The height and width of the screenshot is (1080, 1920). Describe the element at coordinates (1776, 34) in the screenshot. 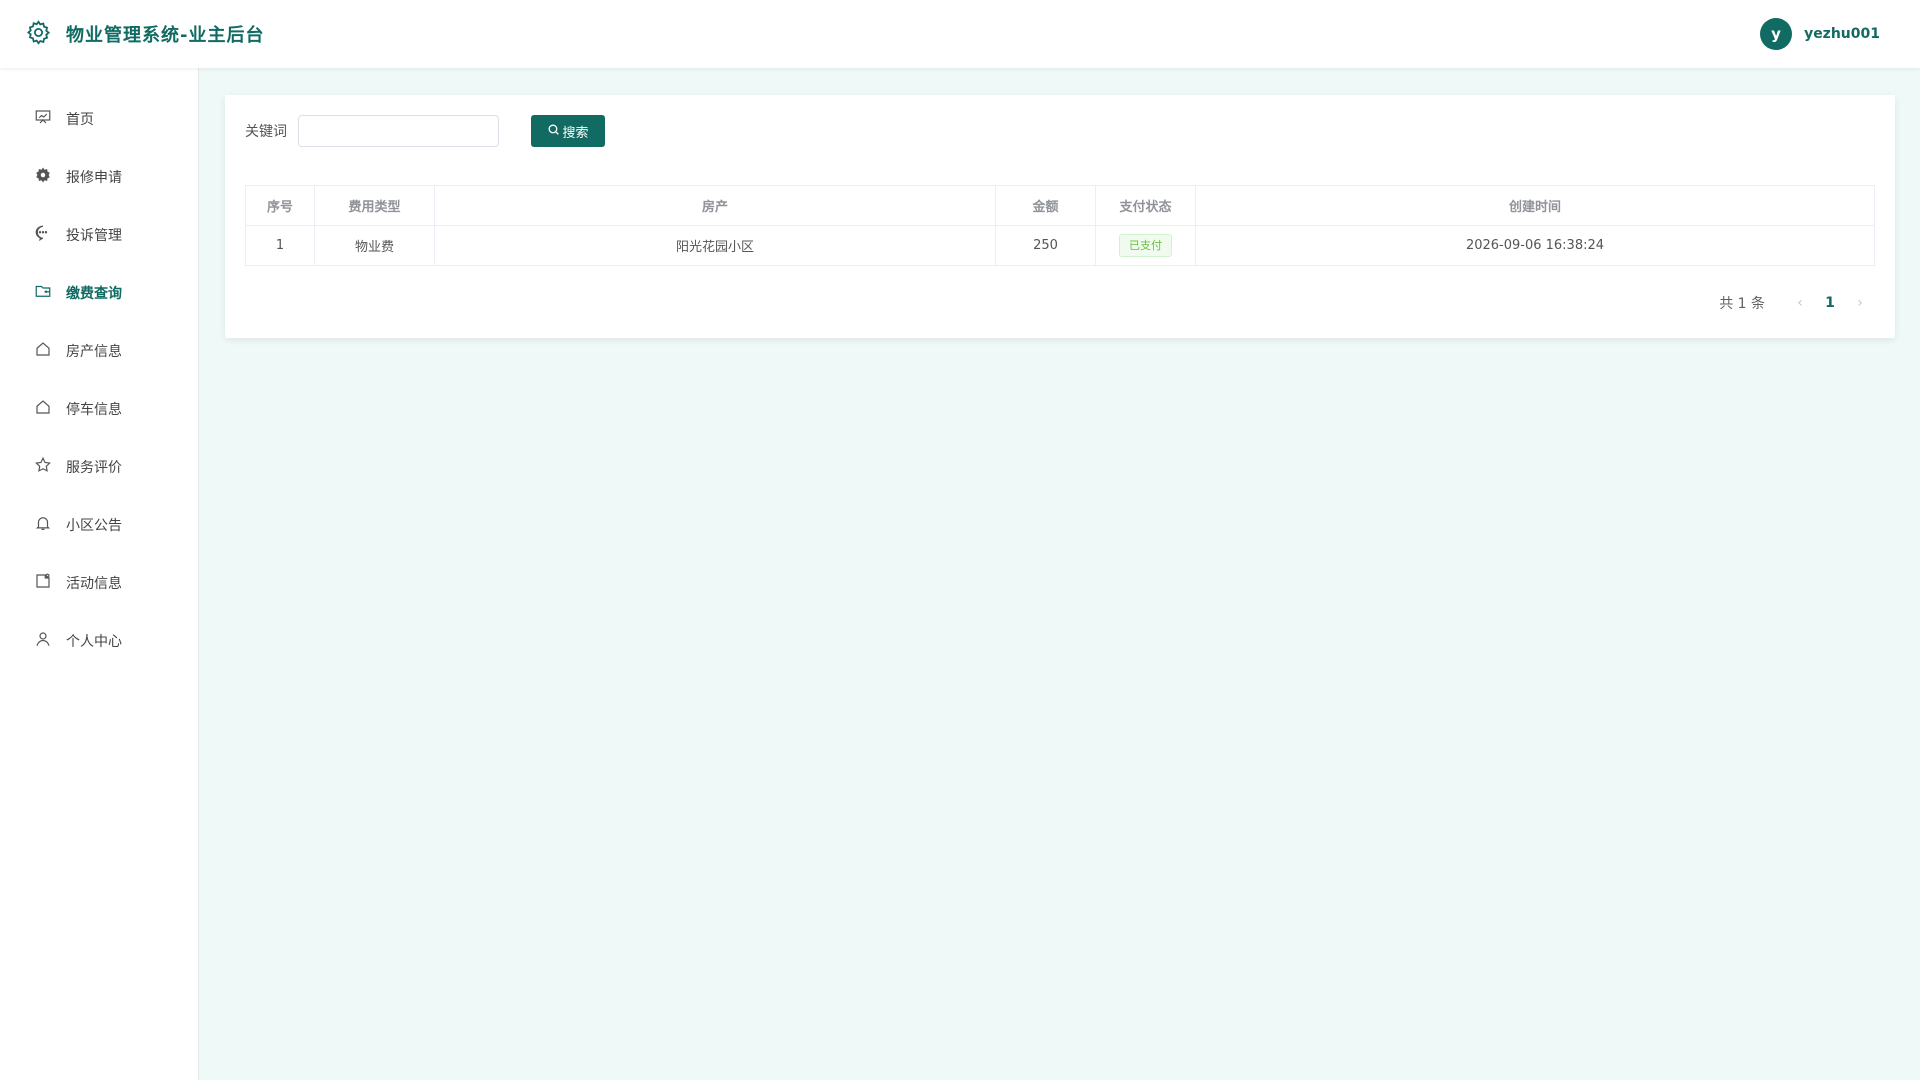

I see `avatar: y` at that location.